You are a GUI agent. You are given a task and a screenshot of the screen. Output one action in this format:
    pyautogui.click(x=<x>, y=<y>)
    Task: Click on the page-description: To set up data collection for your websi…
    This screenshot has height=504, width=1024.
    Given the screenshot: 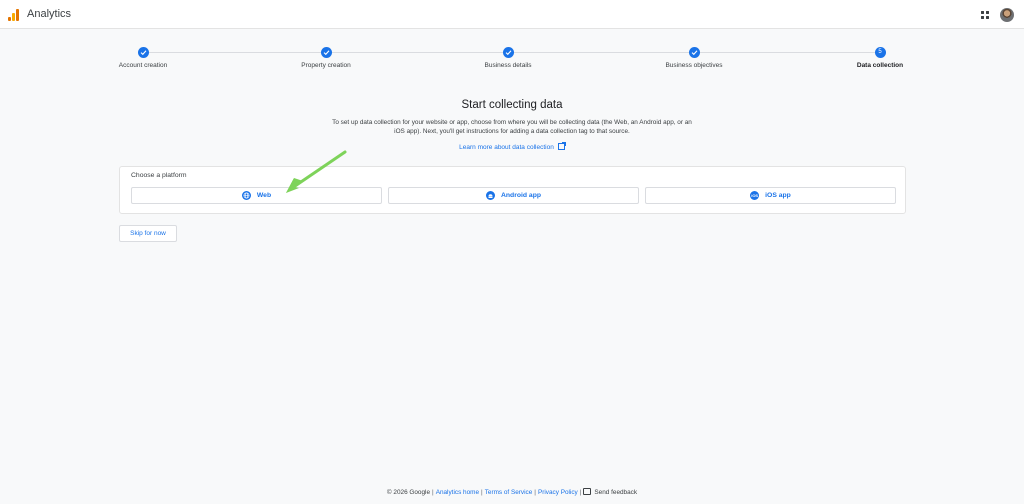 What is the action you would take?
    pyautogui.click(x=512, y=127)
    